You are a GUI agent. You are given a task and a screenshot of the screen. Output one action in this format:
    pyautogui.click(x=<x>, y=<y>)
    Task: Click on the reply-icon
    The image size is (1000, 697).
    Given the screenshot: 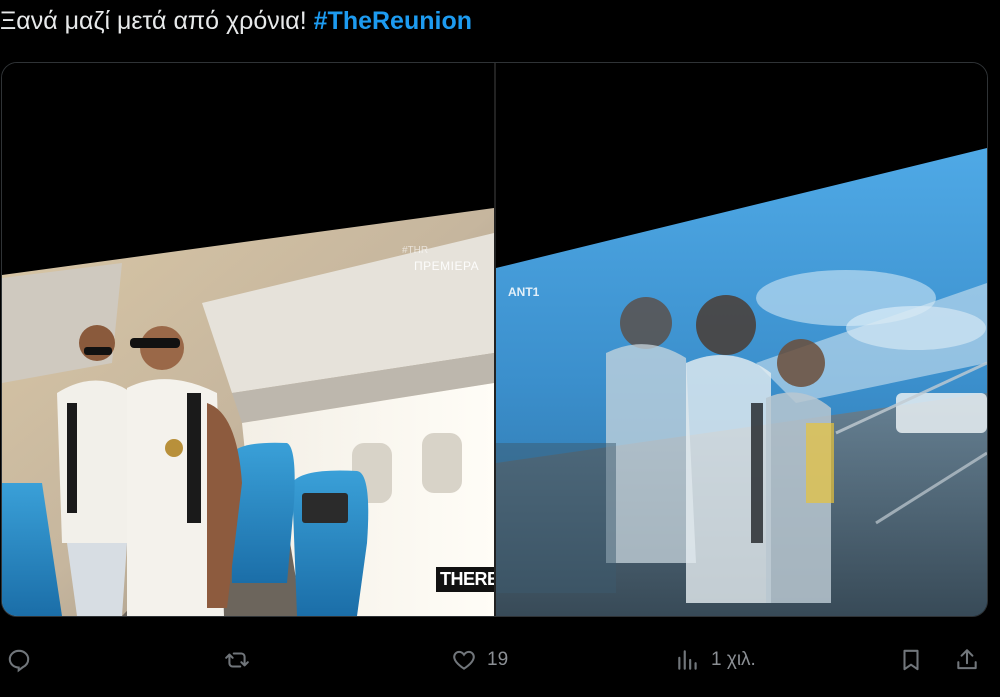 What is the action you would take?
    pyautogui.click(x=19, y=661)
    